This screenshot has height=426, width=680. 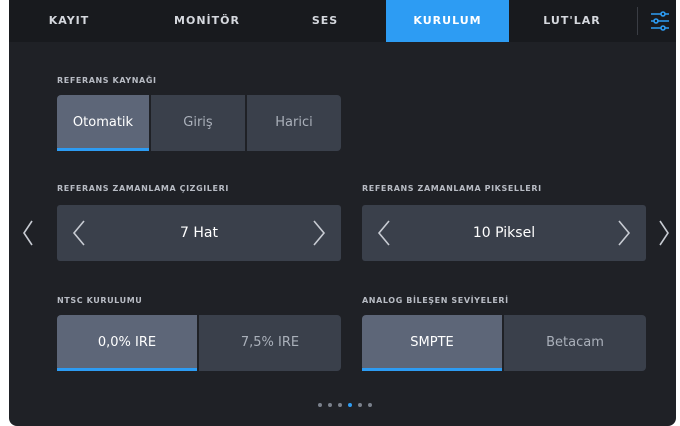 What do you see at coordinates (294, 123) in the screenshot?
I see `reference-source-harici-button: Harici` at bounding box center [294, 123].